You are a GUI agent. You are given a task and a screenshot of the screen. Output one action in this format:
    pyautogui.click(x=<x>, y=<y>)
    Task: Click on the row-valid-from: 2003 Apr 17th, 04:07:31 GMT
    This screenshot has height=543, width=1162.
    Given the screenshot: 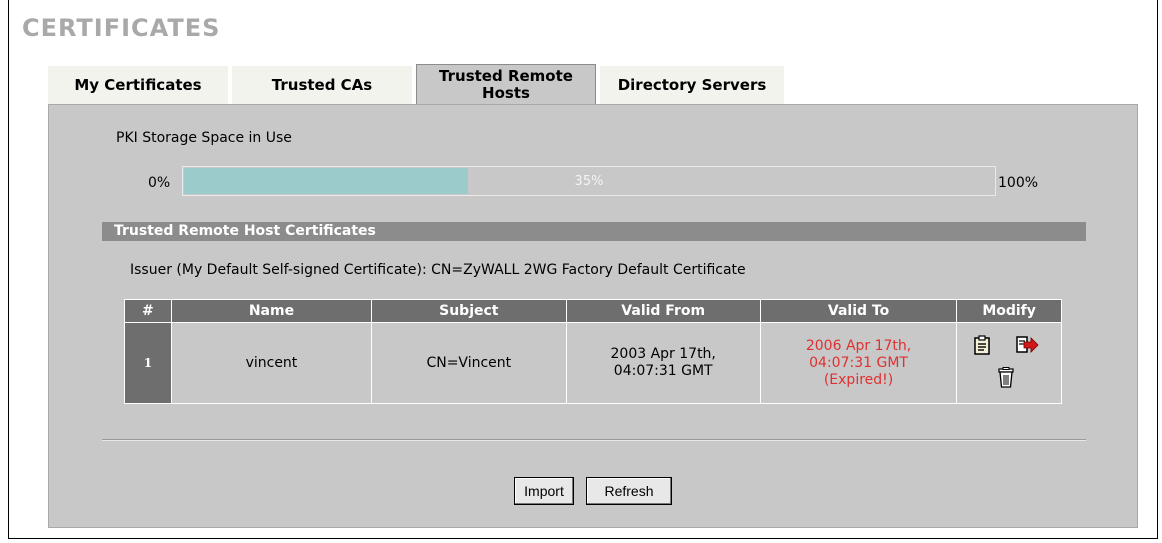 What is the action you would take?
    pyautogui.click(x=663, y=363)
    